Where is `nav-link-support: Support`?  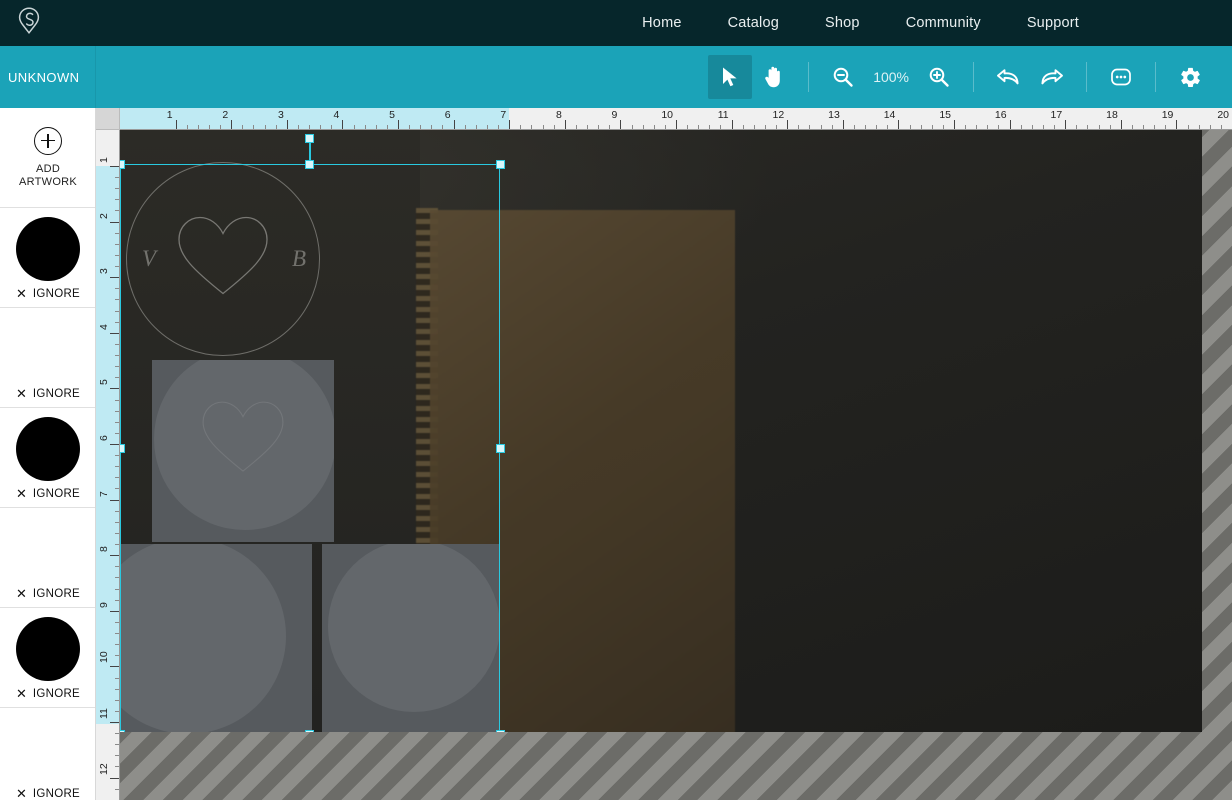 nav-link-support: Support is located at coordinates (1053, 23).